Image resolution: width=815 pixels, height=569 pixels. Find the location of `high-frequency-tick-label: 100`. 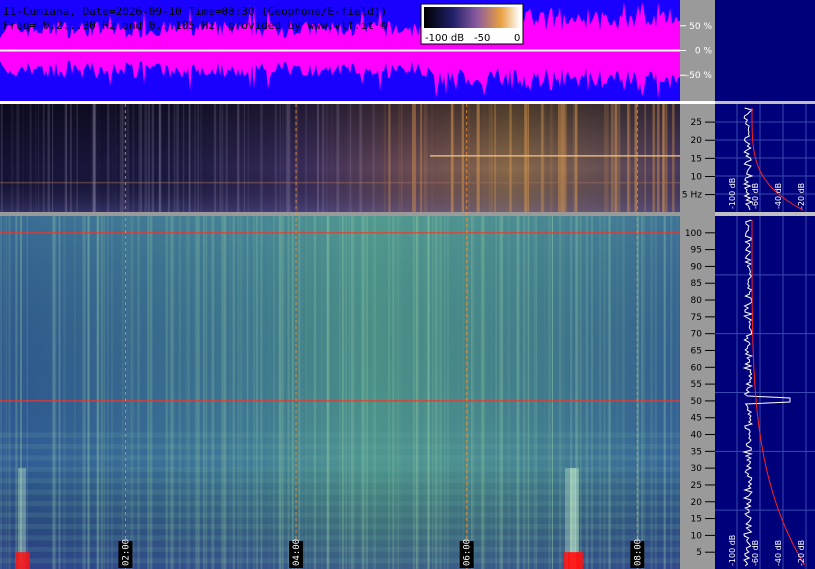

high-frequency-tick-label: 100 is located at coordinates (693, 234).